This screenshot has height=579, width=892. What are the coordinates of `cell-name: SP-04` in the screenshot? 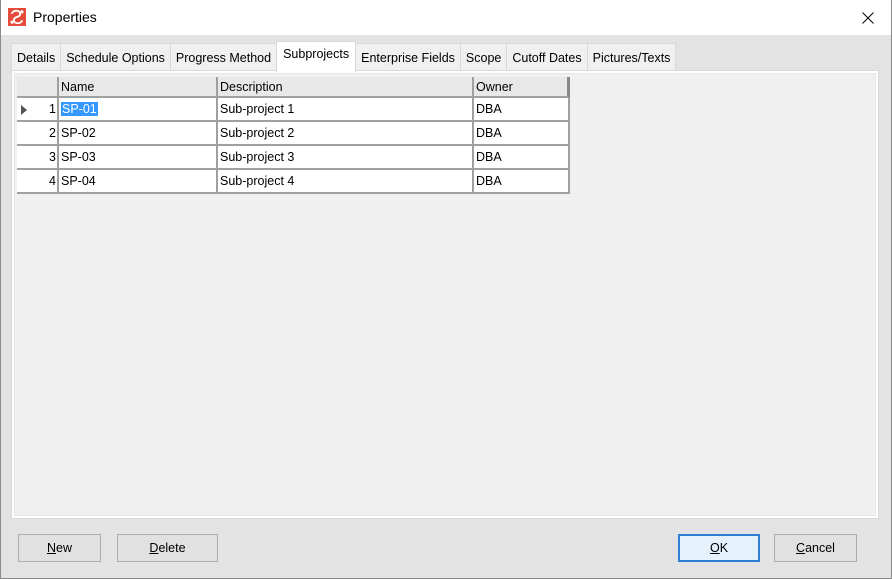 It's located at (138, 182).